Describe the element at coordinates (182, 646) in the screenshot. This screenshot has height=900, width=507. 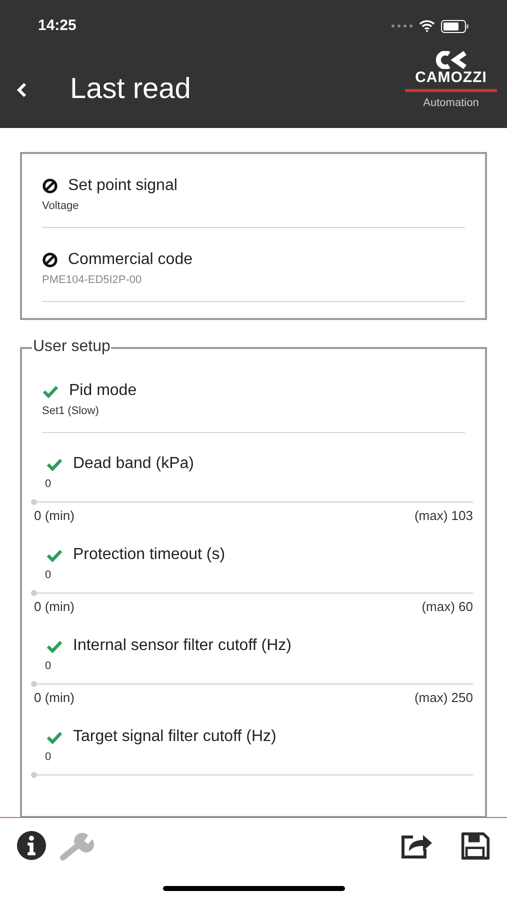
I see `setting-label: Internal sensor filter cutoff (Hz)` at that location.